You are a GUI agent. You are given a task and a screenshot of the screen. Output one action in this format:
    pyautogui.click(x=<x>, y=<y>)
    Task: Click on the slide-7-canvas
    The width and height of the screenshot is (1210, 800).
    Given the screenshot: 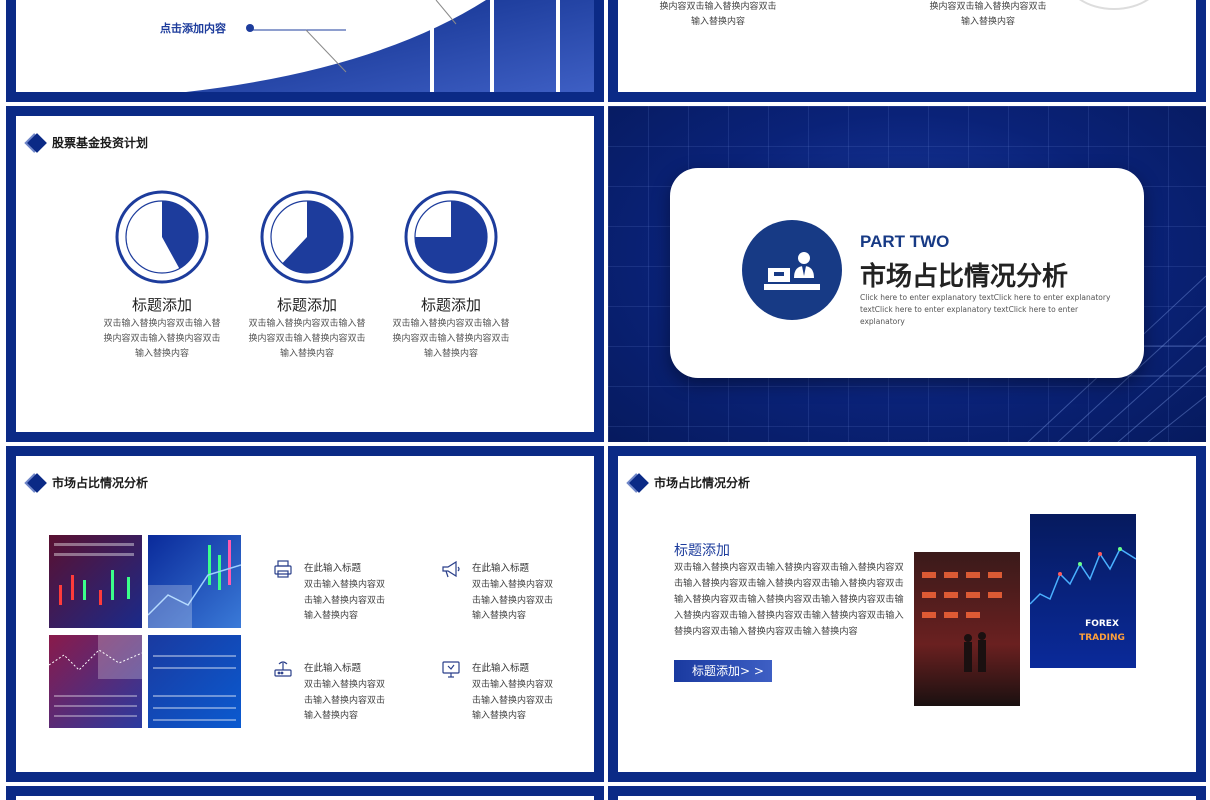 What is the action you would take?
    pyautogui.click(x=305, y=798)
    